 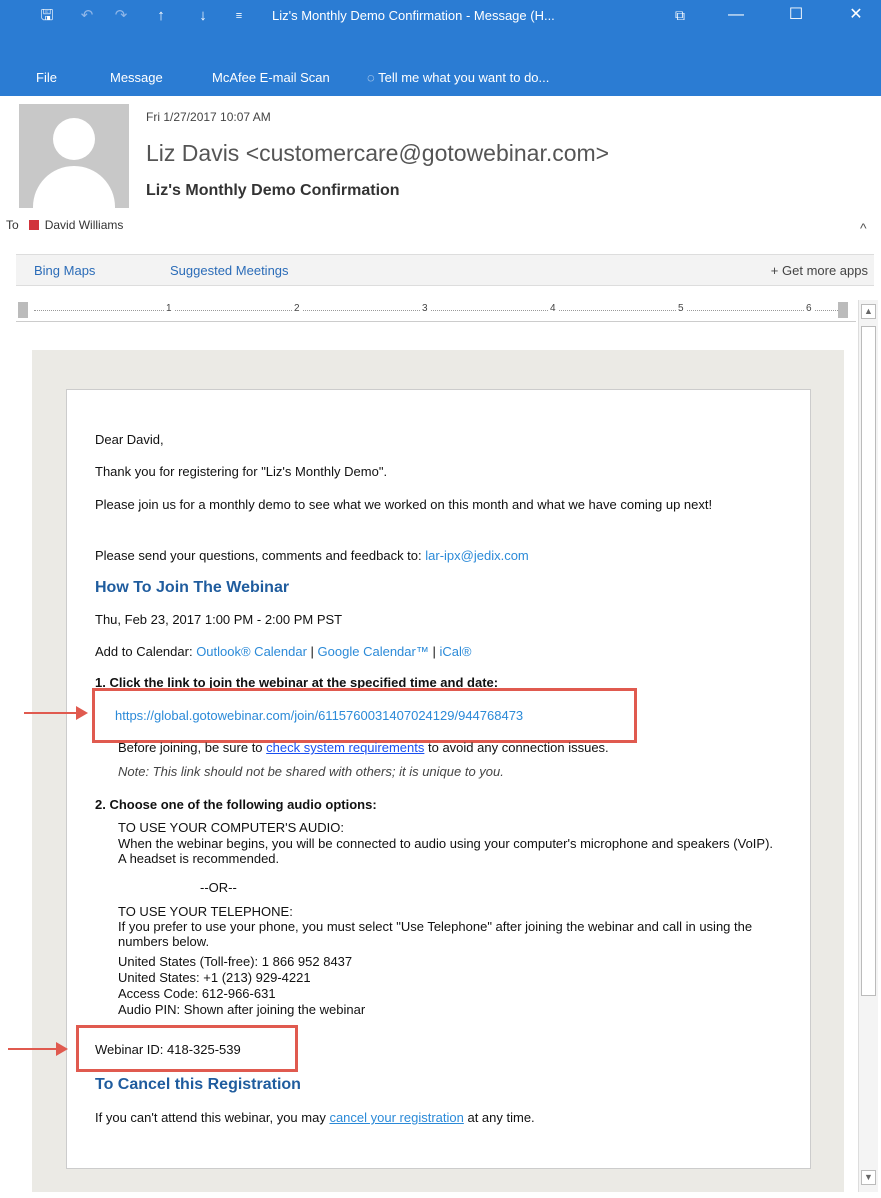 What do you see at coordinates (680, 16) in the screenshot?
I see `restore-ribbon-icon: ⧉` at bounding box center [680, 16].